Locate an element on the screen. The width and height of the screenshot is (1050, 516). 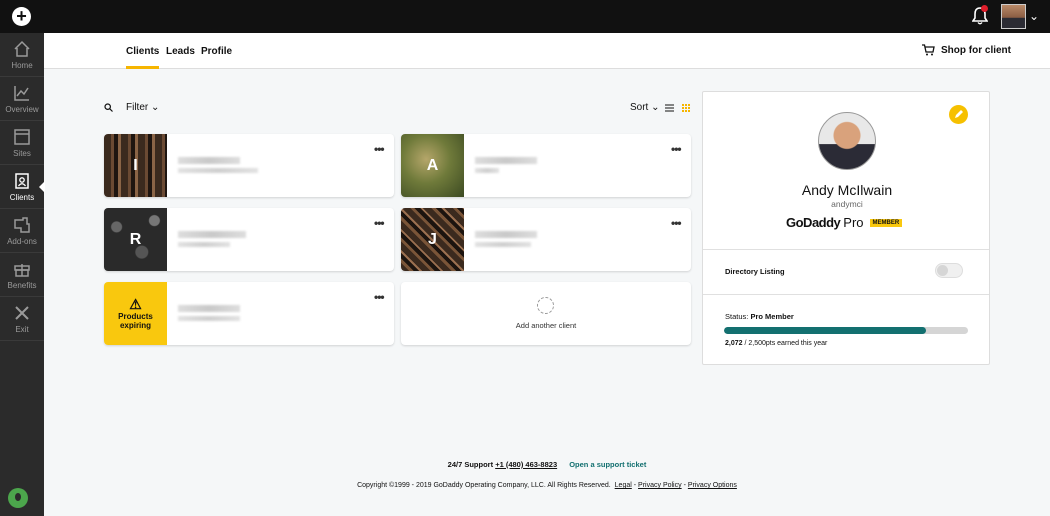
legal-link: Legal is located at coordinates (623, 485).